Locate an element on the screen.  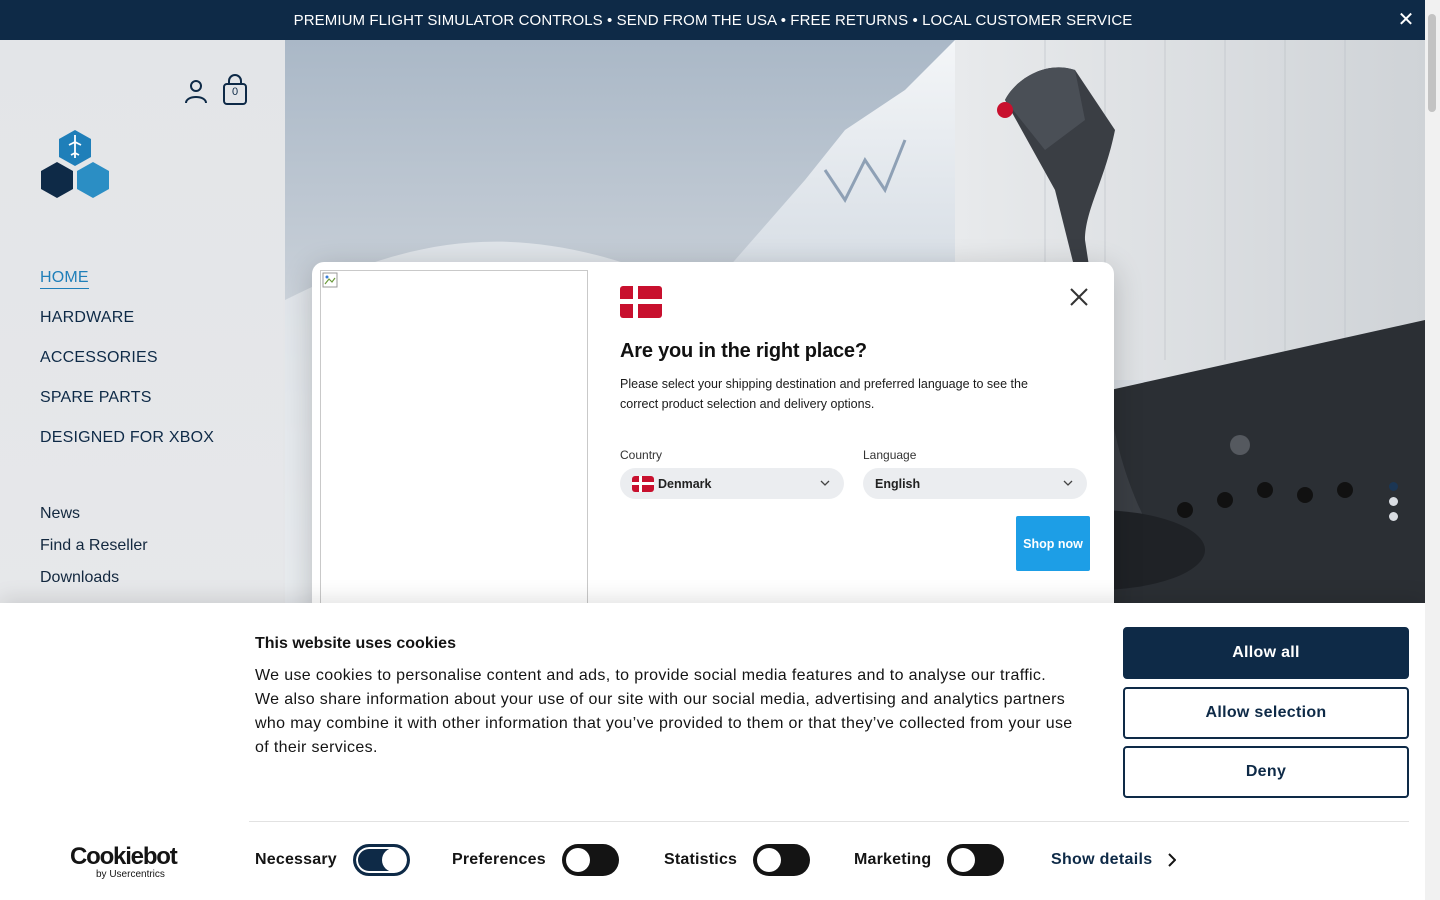
nav-item-accessories: ACCESSORIES is located at coordinates (127, 368).